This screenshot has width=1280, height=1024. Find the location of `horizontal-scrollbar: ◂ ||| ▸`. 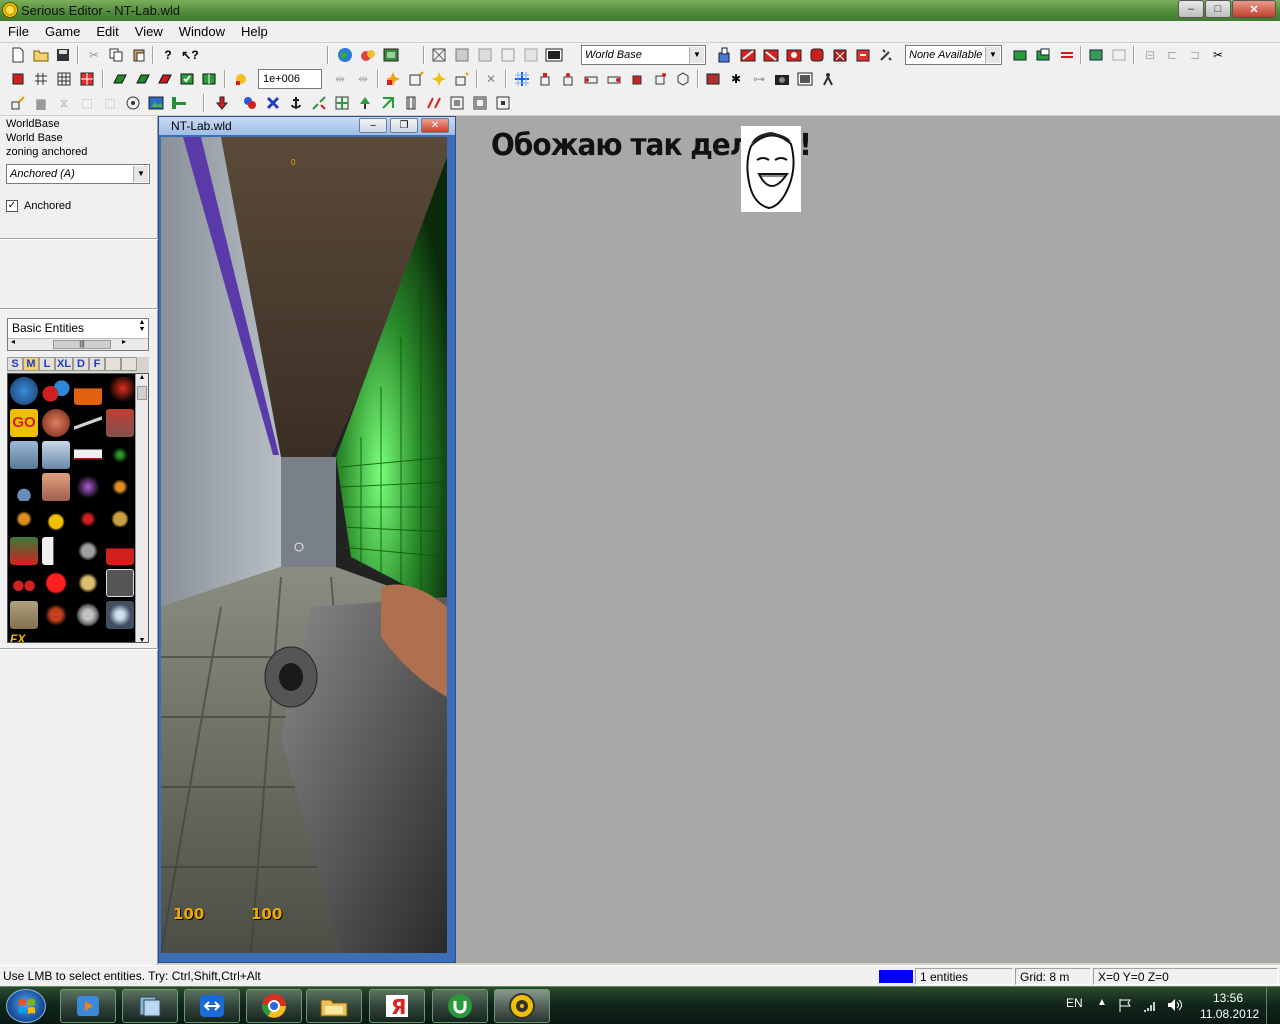

horizontal-scrollbar: ◂ ||| ▸ is located at coordinates (78, 343).